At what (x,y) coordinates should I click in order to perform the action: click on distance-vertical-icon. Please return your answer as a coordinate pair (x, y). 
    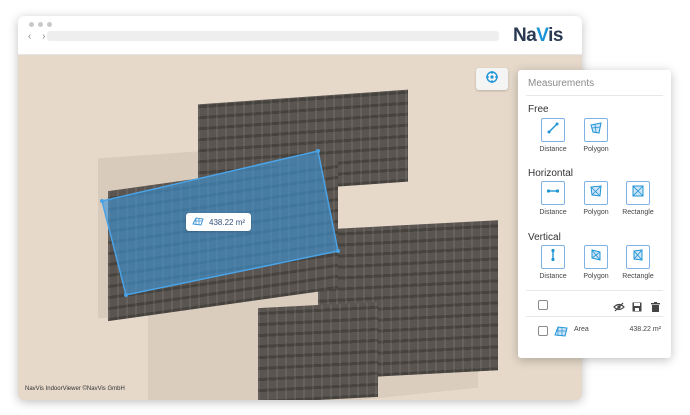
    Looking at the image, I should click on (553, 257).